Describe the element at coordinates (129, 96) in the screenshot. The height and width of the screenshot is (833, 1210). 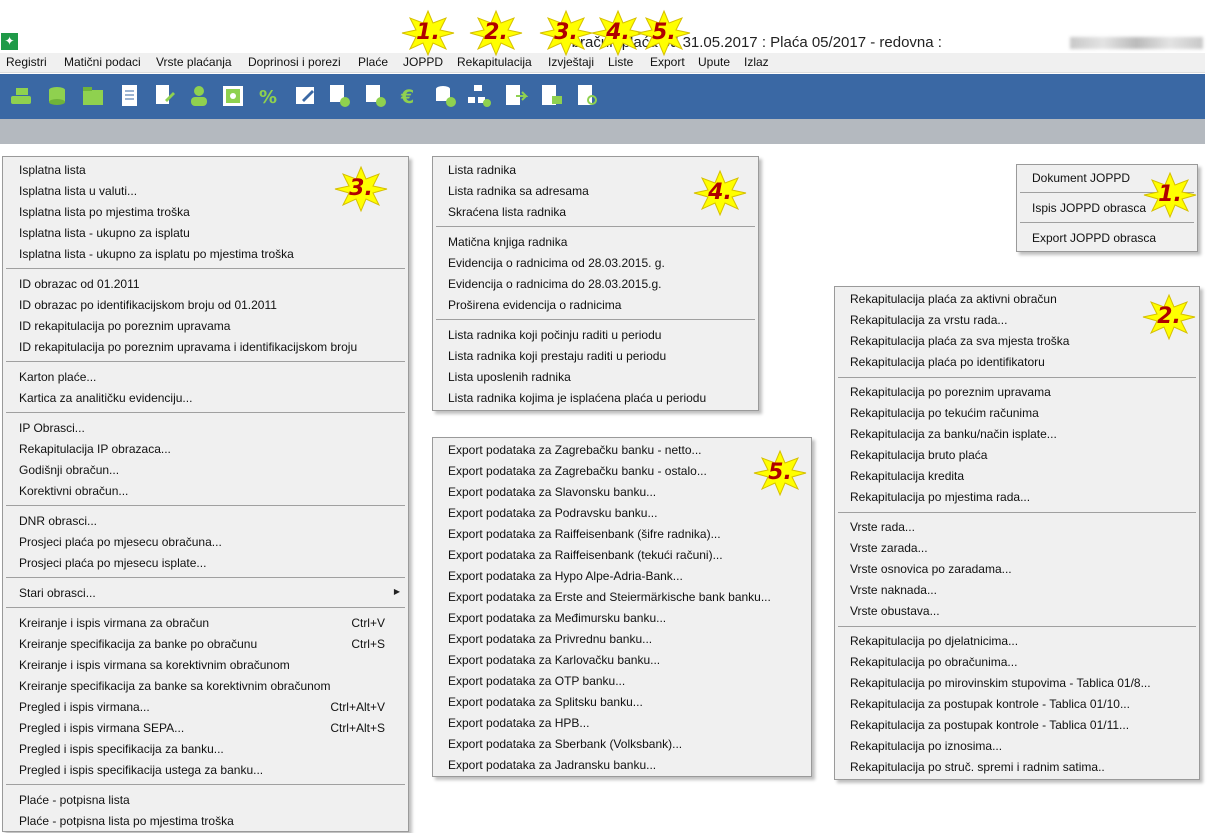
I see `document-icon` at that location.